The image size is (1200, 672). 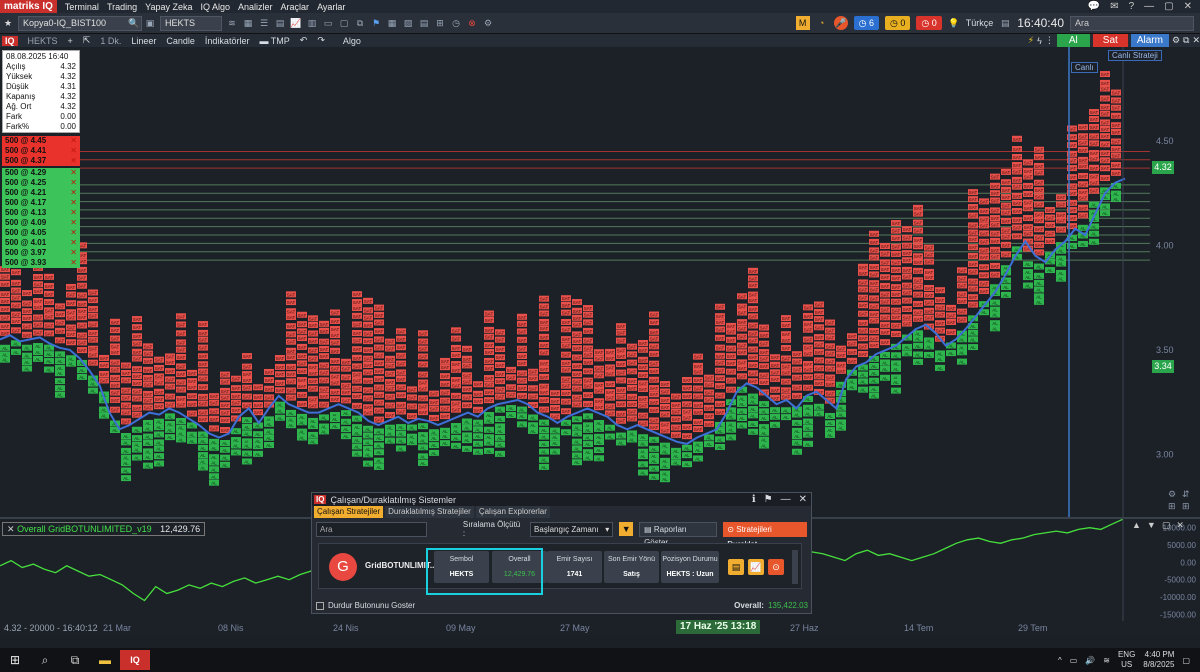 I want to click on pane-expand-icon: ▢, so click(x=1166, y=525).